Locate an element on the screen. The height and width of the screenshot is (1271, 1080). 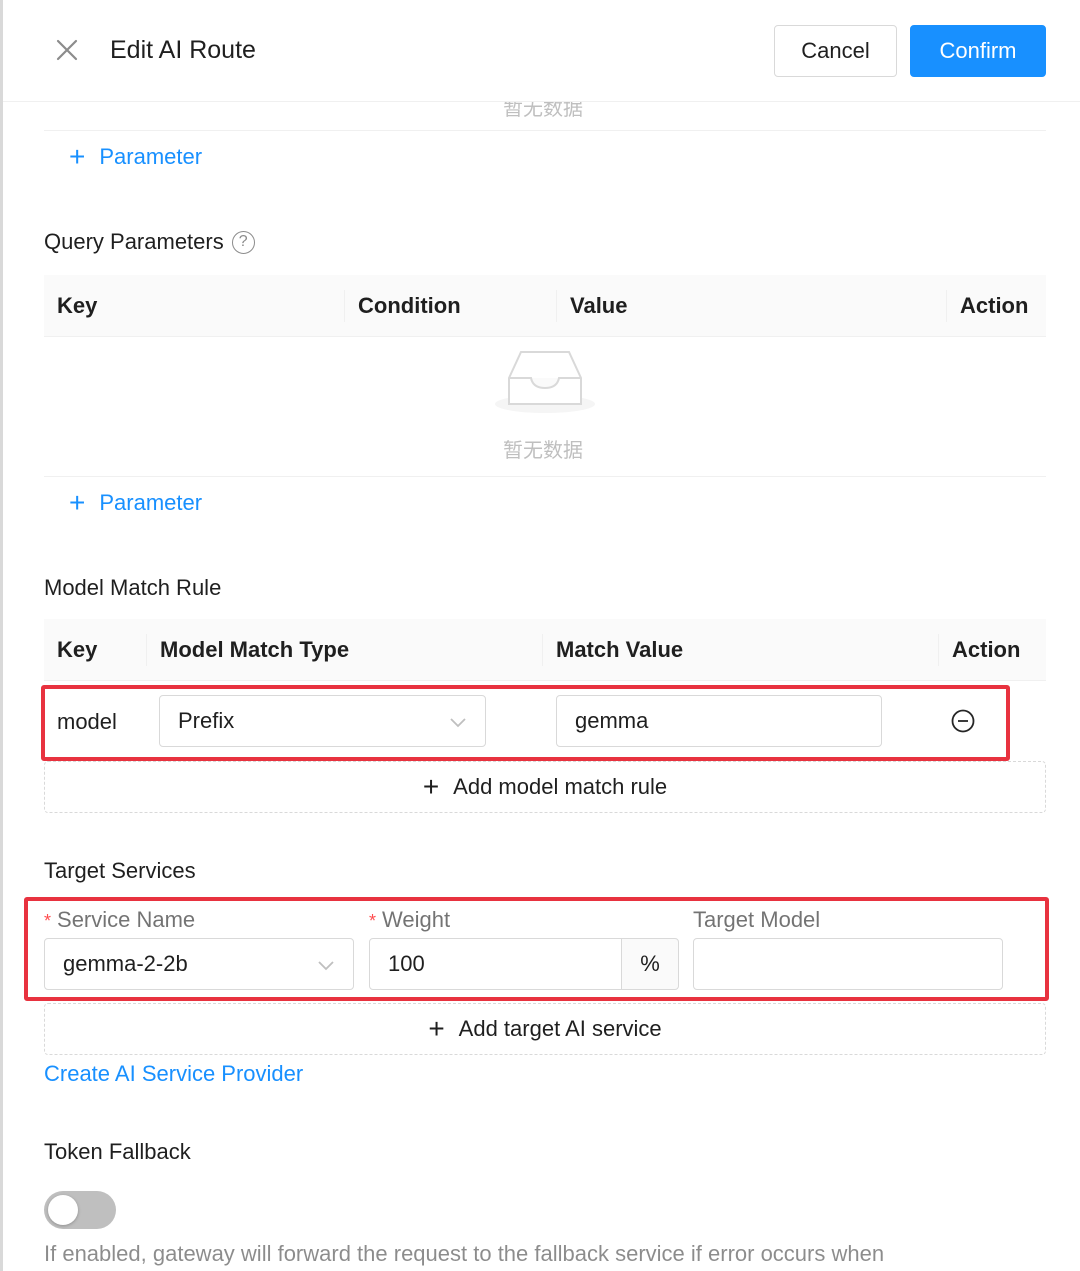
weight-label: * Weight is located at coordinates (410, 919).